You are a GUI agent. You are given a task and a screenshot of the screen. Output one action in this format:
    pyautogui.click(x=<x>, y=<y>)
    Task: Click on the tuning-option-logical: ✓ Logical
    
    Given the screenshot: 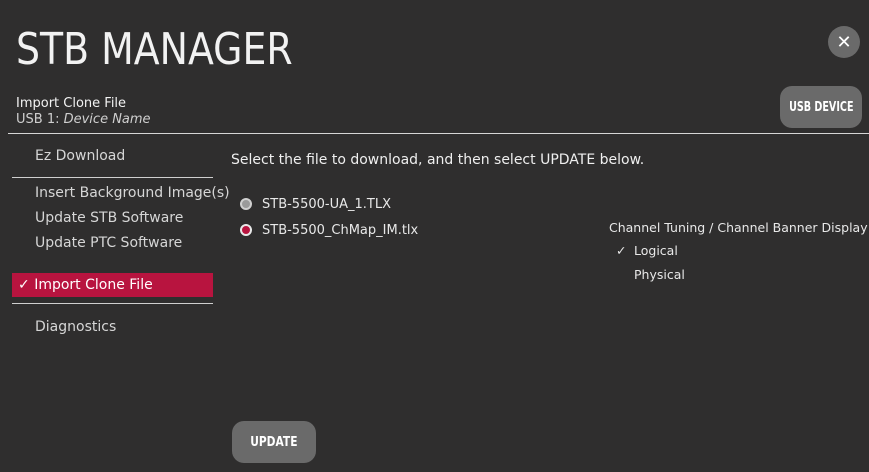 What is the action you would take?
    pyautogui.click(x=647, y=250)
    